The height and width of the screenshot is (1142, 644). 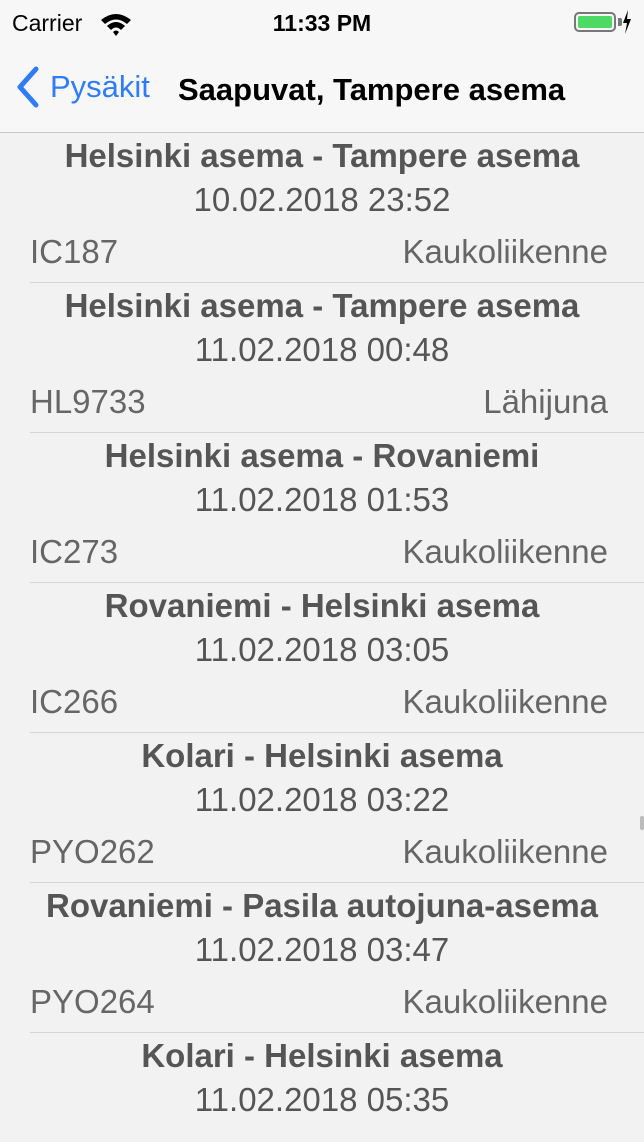 I want to click on train-id: HL9733, so click(x=88, y=401).